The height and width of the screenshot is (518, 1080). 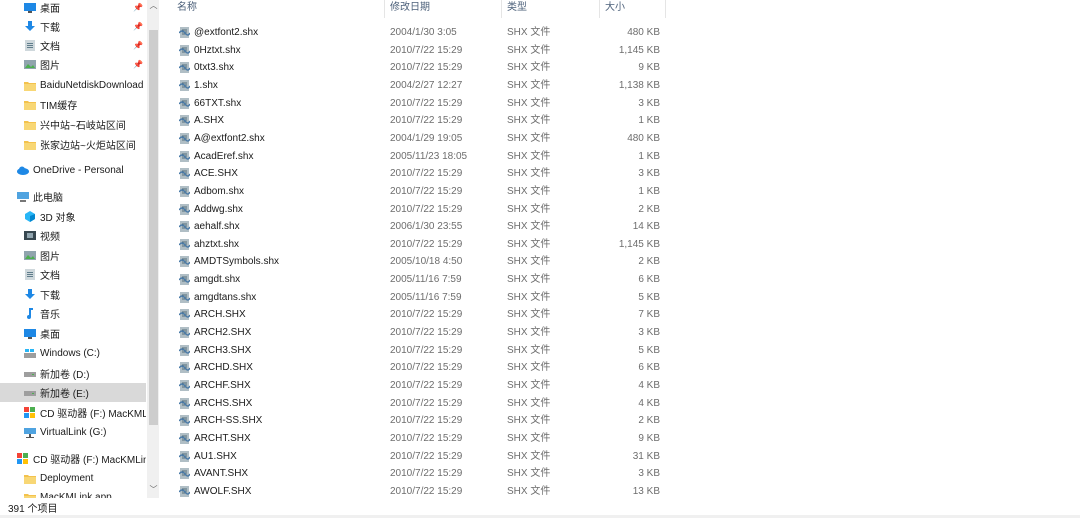 What do you see at coordinates (649, 68) in the screenshot?
I see `file-size: 9 KB` at bounding box center [649, 68].